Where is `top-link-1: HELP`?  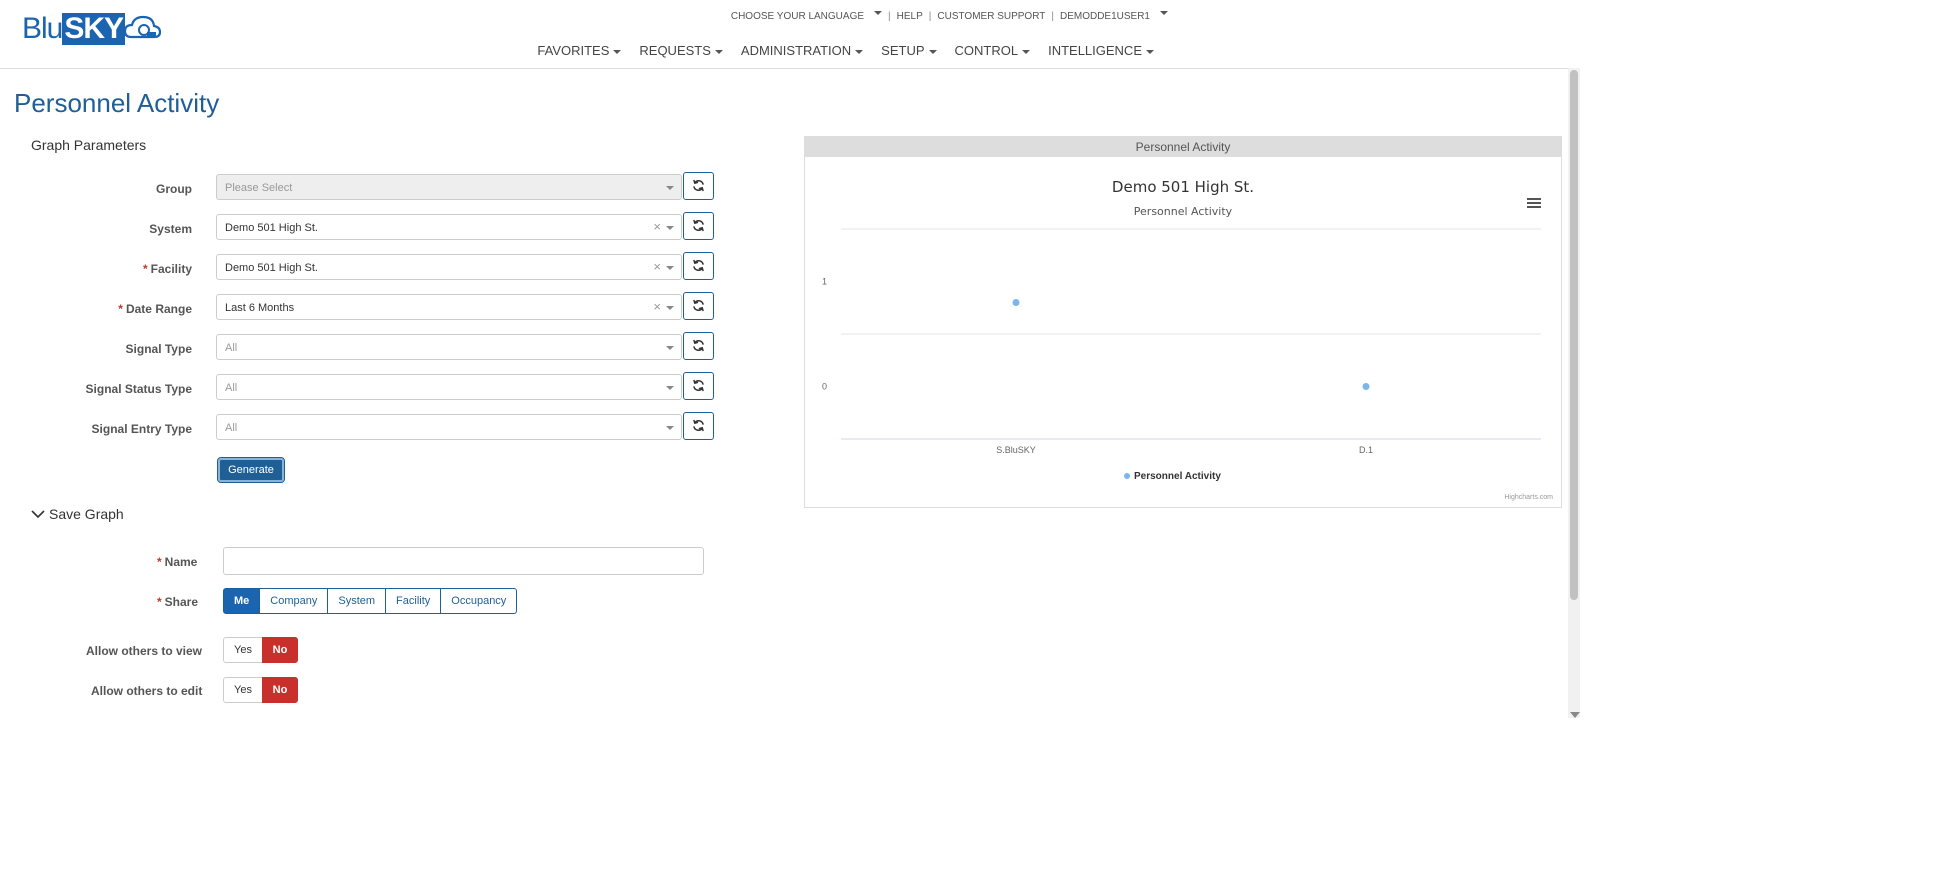
top-link-1: HELP is located at coordinates (910, 16).